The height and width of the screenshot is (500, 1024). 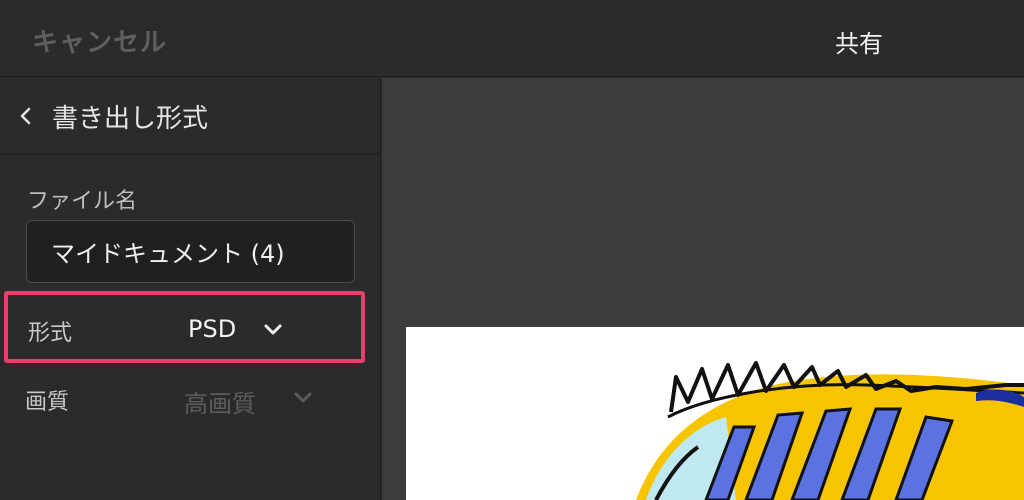 I want to click on format-label: 形式, so click(x=50, y=333).